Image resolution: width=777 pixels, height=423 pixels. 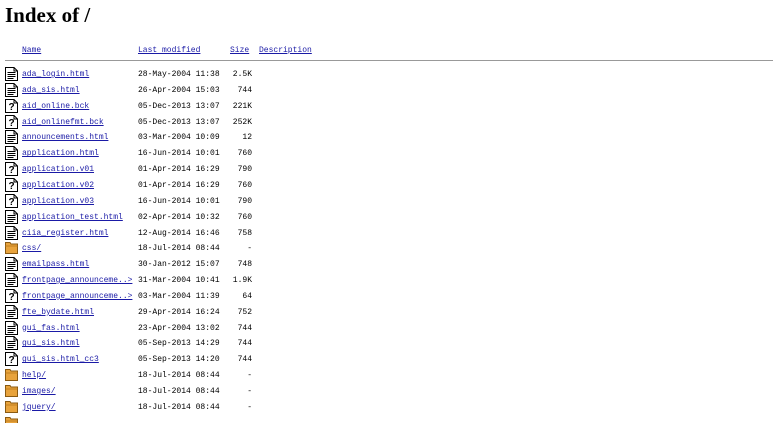 I want to click on file-link: jquery/, so click(x=39, y=407).